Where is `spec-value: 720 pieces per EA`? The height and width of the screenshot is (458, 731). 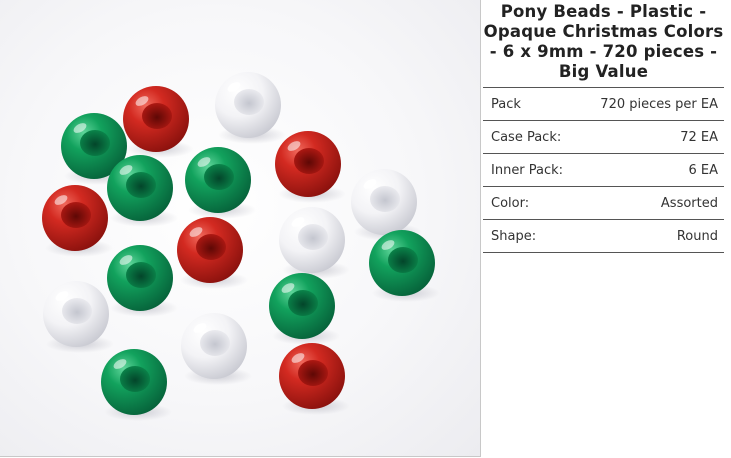
spec-value: 720 pieces per EA is located at coordinates (659, 104).